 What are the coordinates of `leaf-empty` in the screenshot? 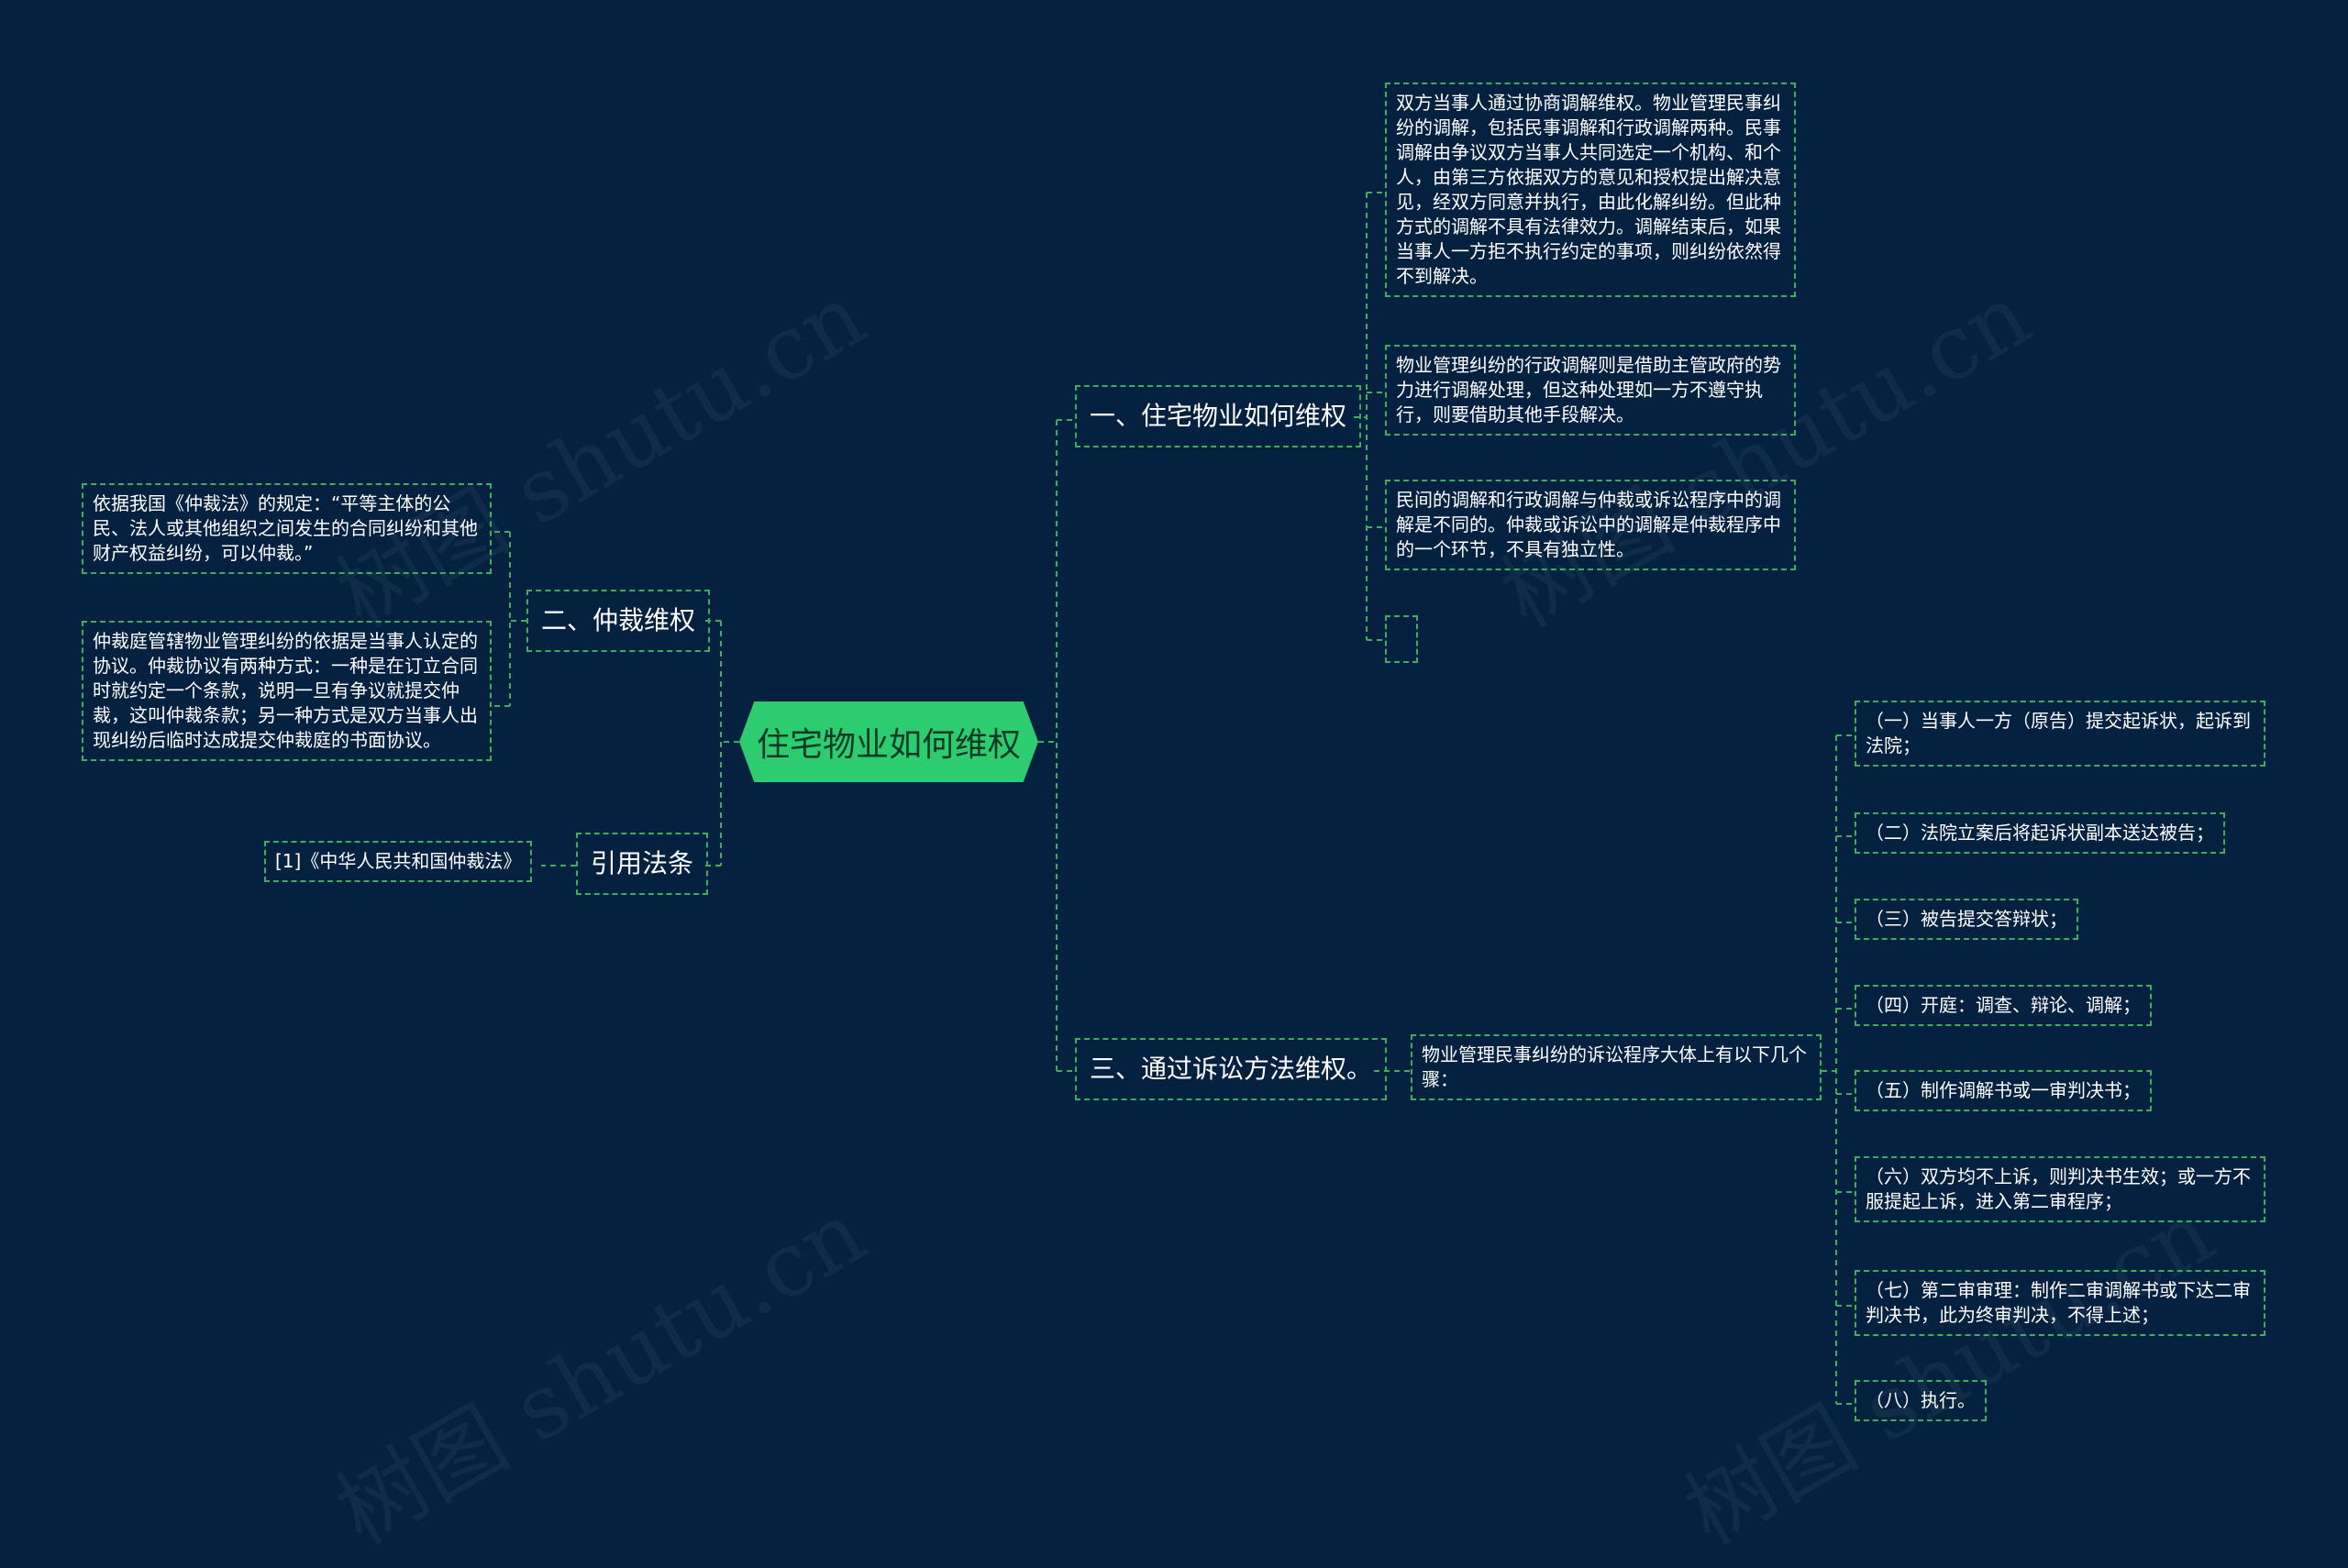 It's located at (1401, 639).